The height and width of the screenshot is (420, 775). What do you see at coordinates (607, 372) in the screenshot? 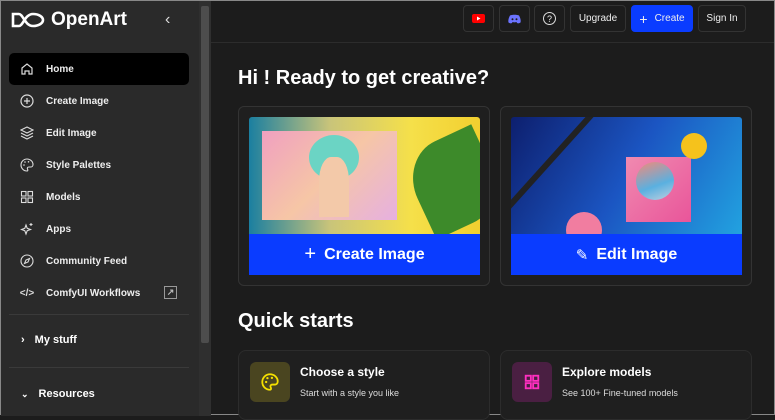
I see `quick-start-title: Explore models` at bounding box center [607, 372].